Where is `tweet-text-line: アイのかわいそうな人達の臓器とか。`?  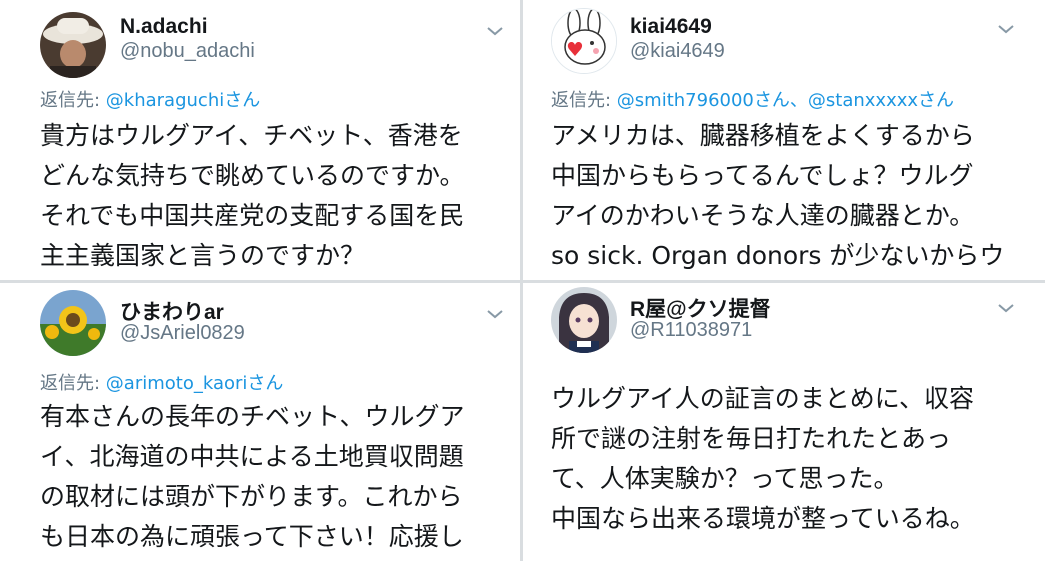 tweet-text-line: アイのかわいそうな人達の臓器とか。 is located at coordinates (763, 215).